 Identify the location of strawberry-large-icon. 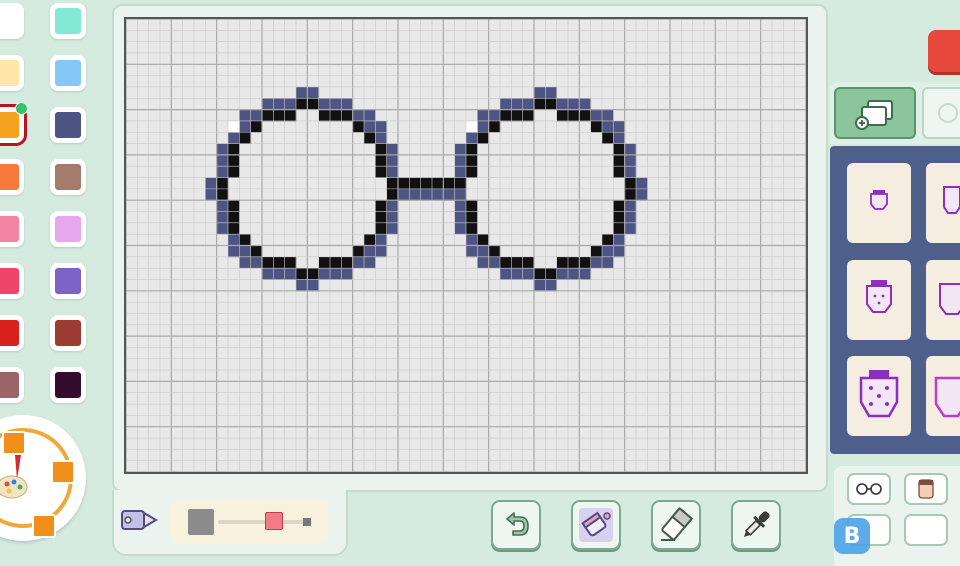
(947, 397).